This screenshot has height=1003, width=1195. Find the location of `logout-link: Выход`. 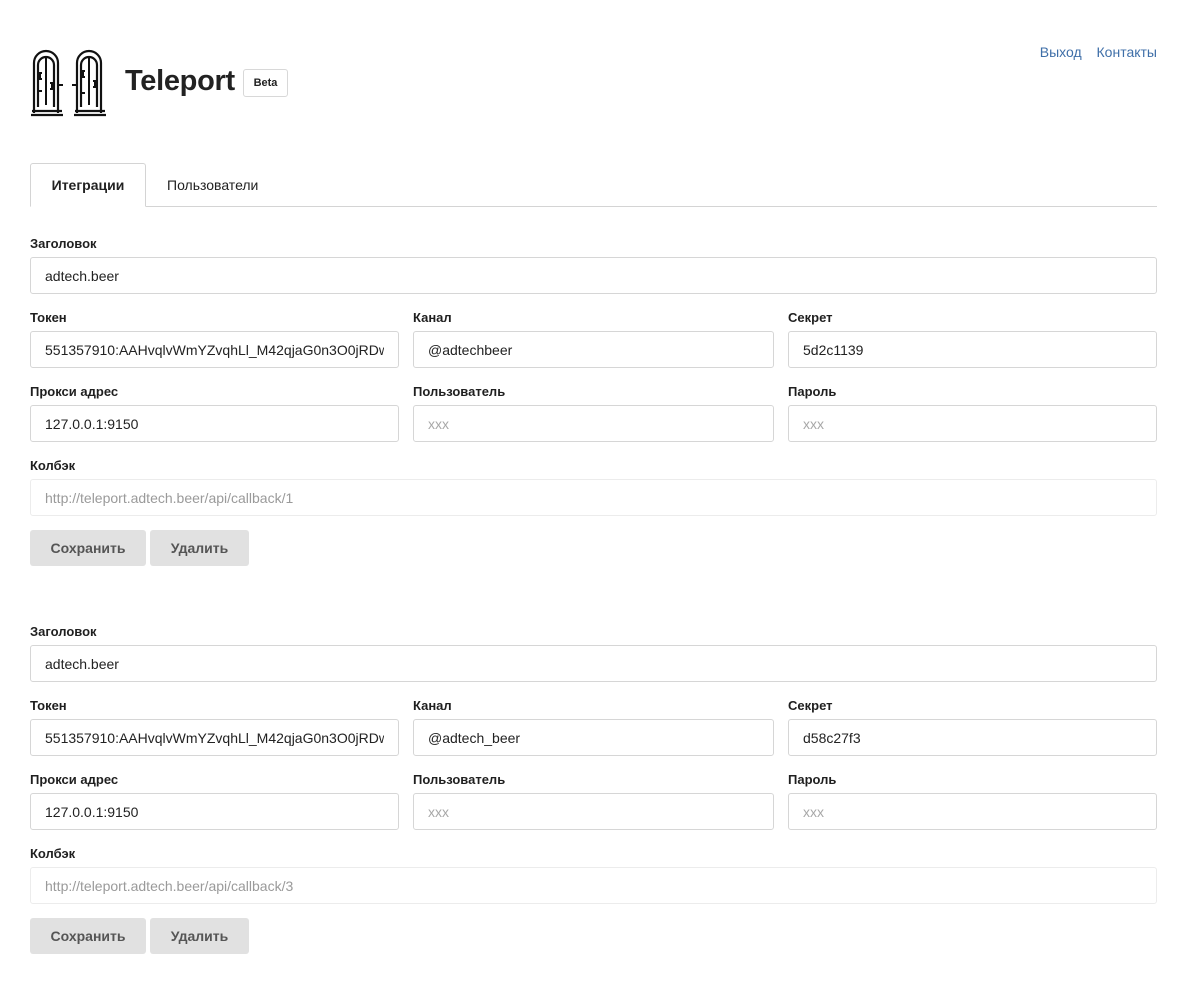

logout-link: Выход is located at coordinates (1061, 52).